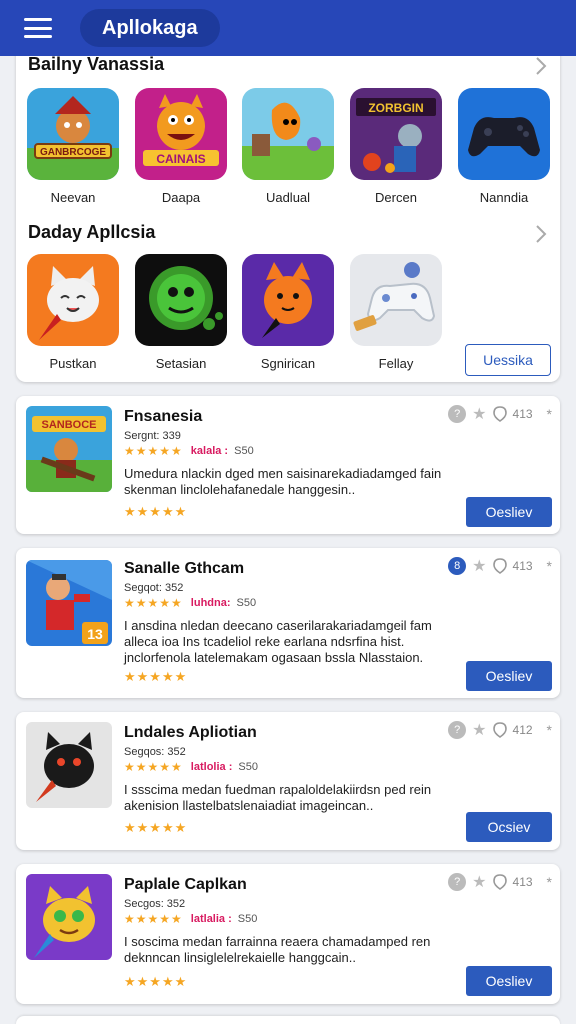 This screenshot has height=1024, width=576. Describe the element at coordinates (155, 904) in the screenshot. I see `app-meta: Secgos: 352` at that location.